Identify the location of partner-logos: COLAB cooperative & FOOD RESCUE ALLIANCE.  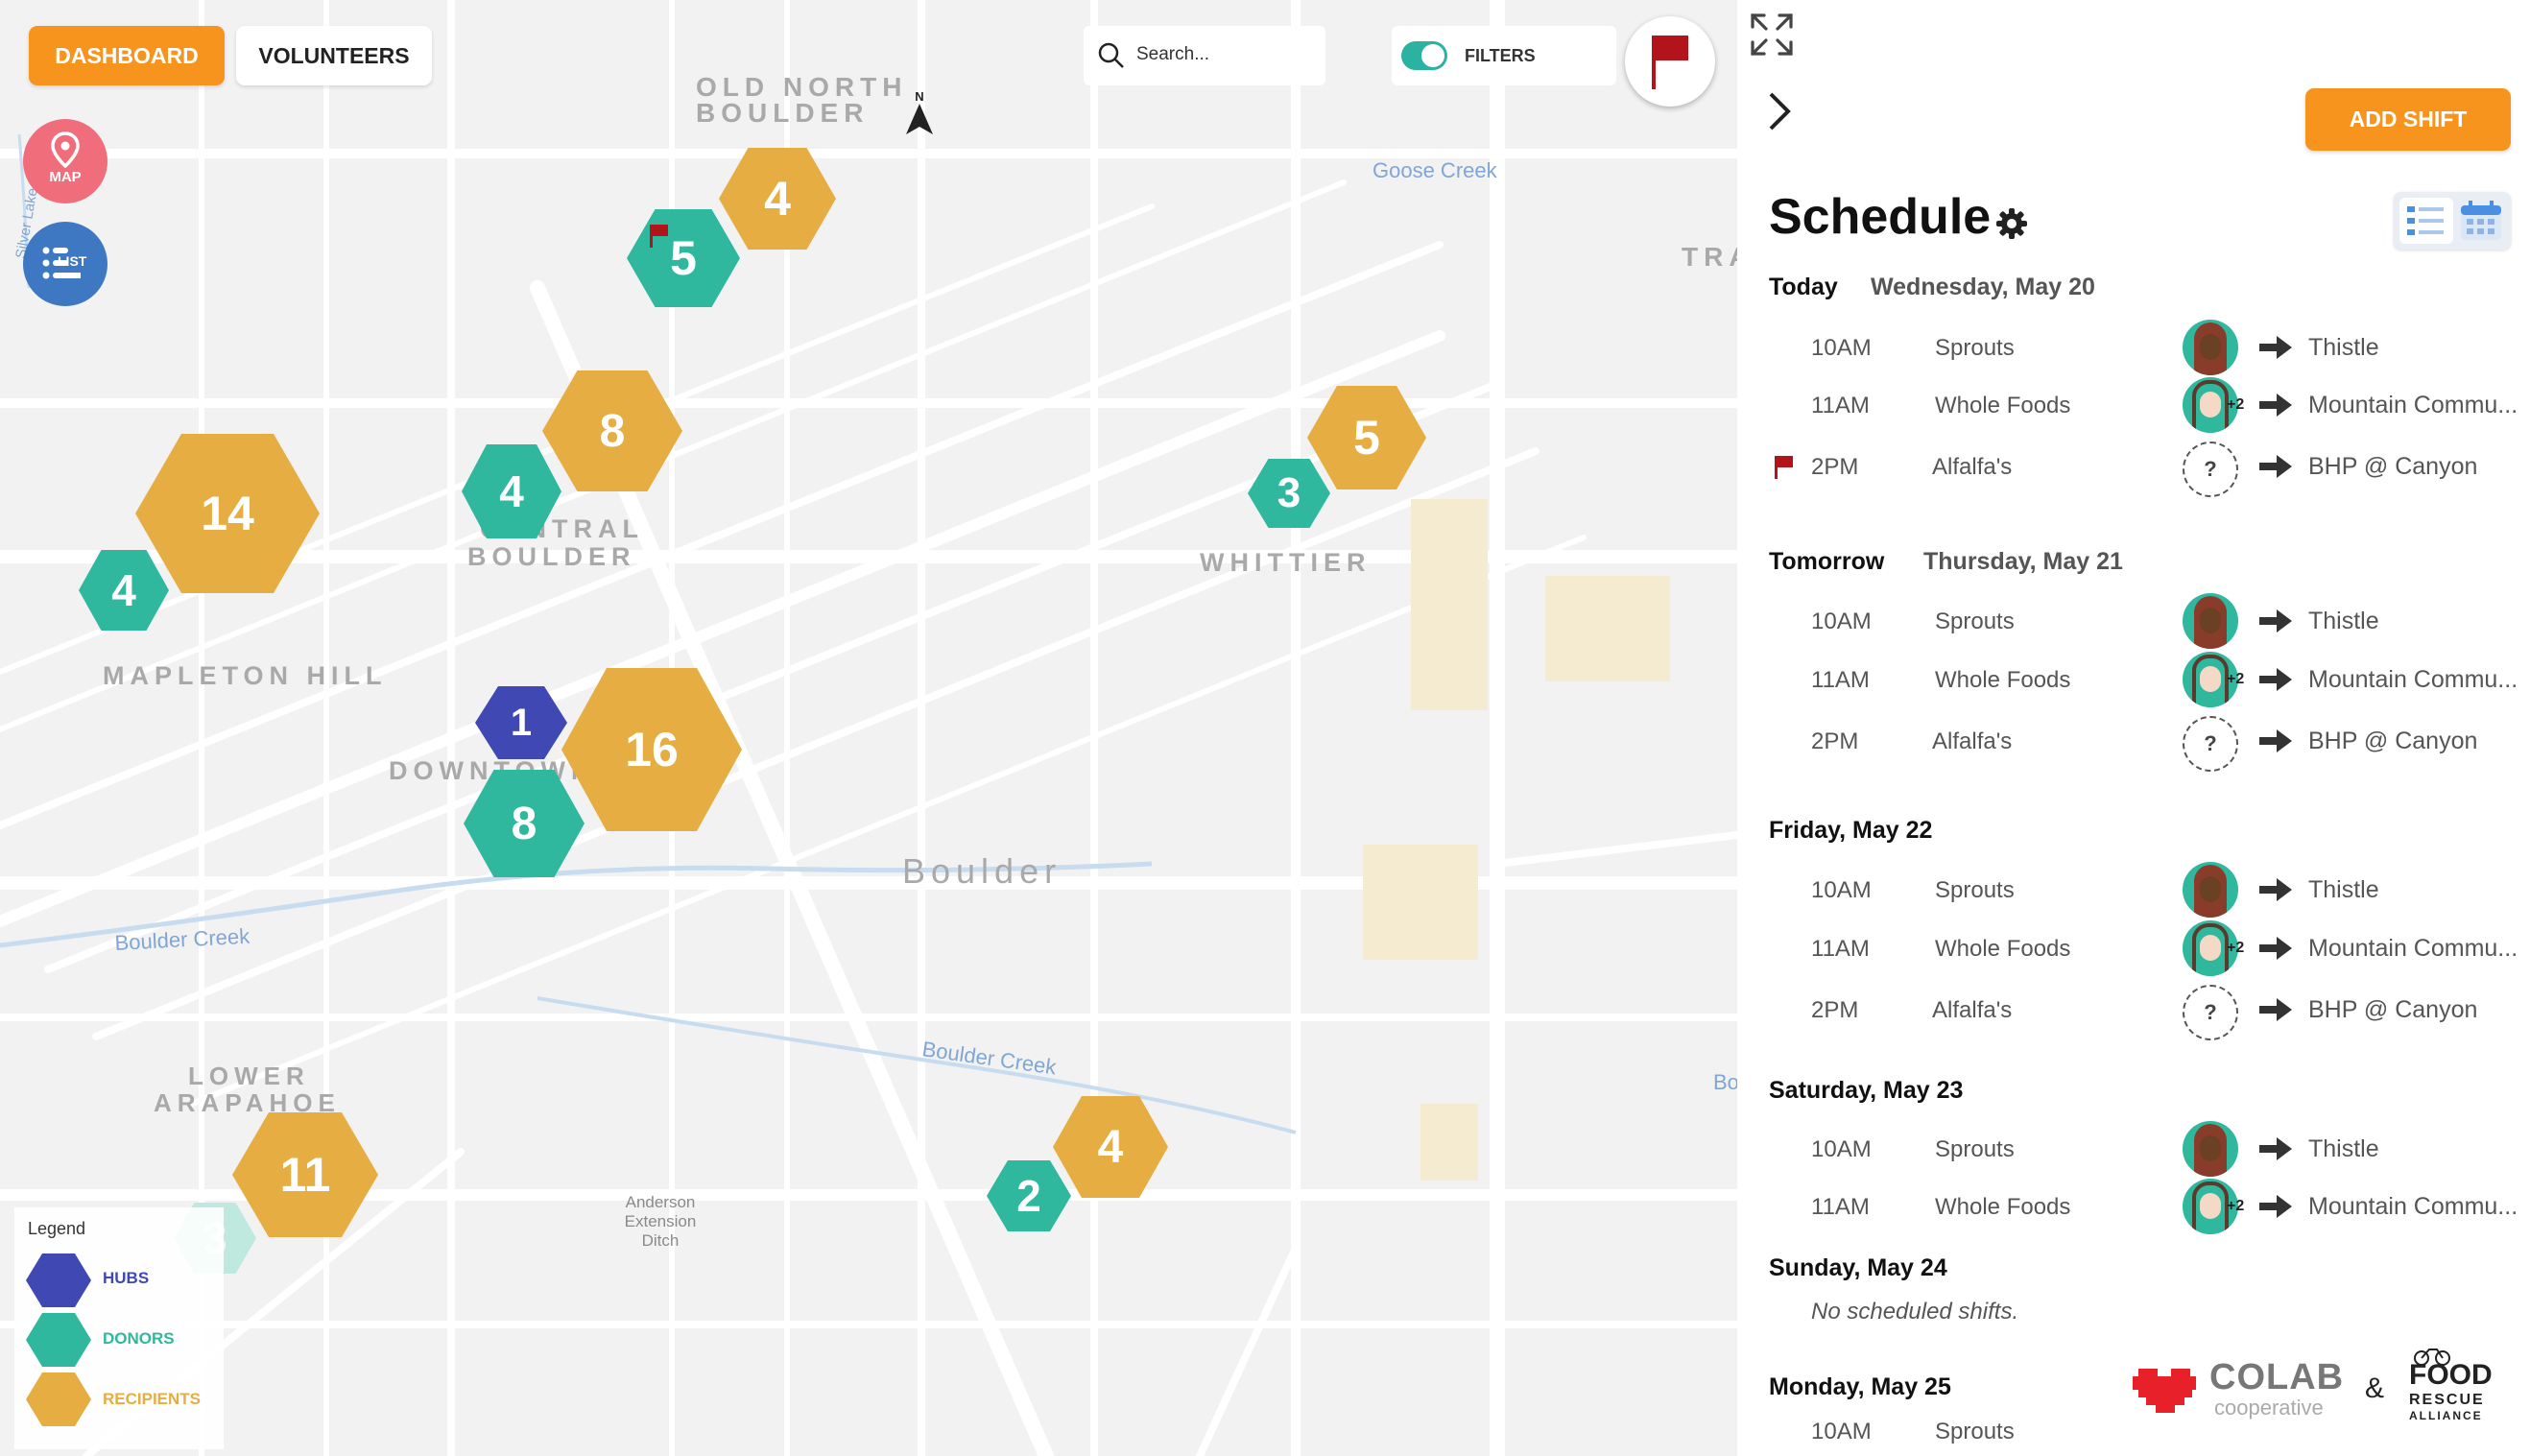
(2328, 1400).